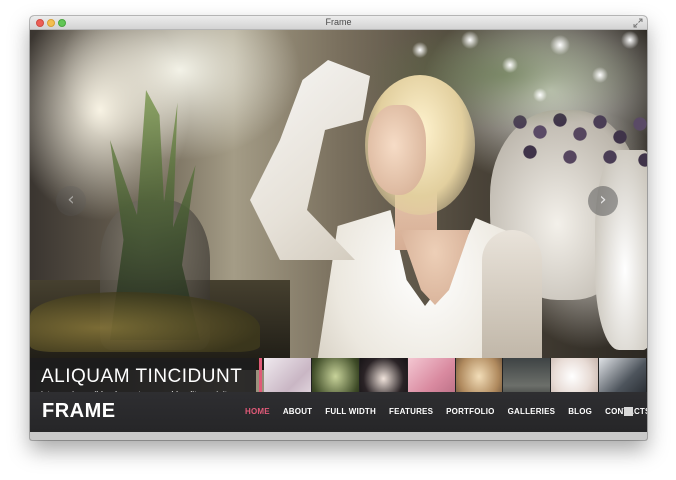  I want to click on caption-title: ALIQUAM TINCIDUNT, so click(142, 376).